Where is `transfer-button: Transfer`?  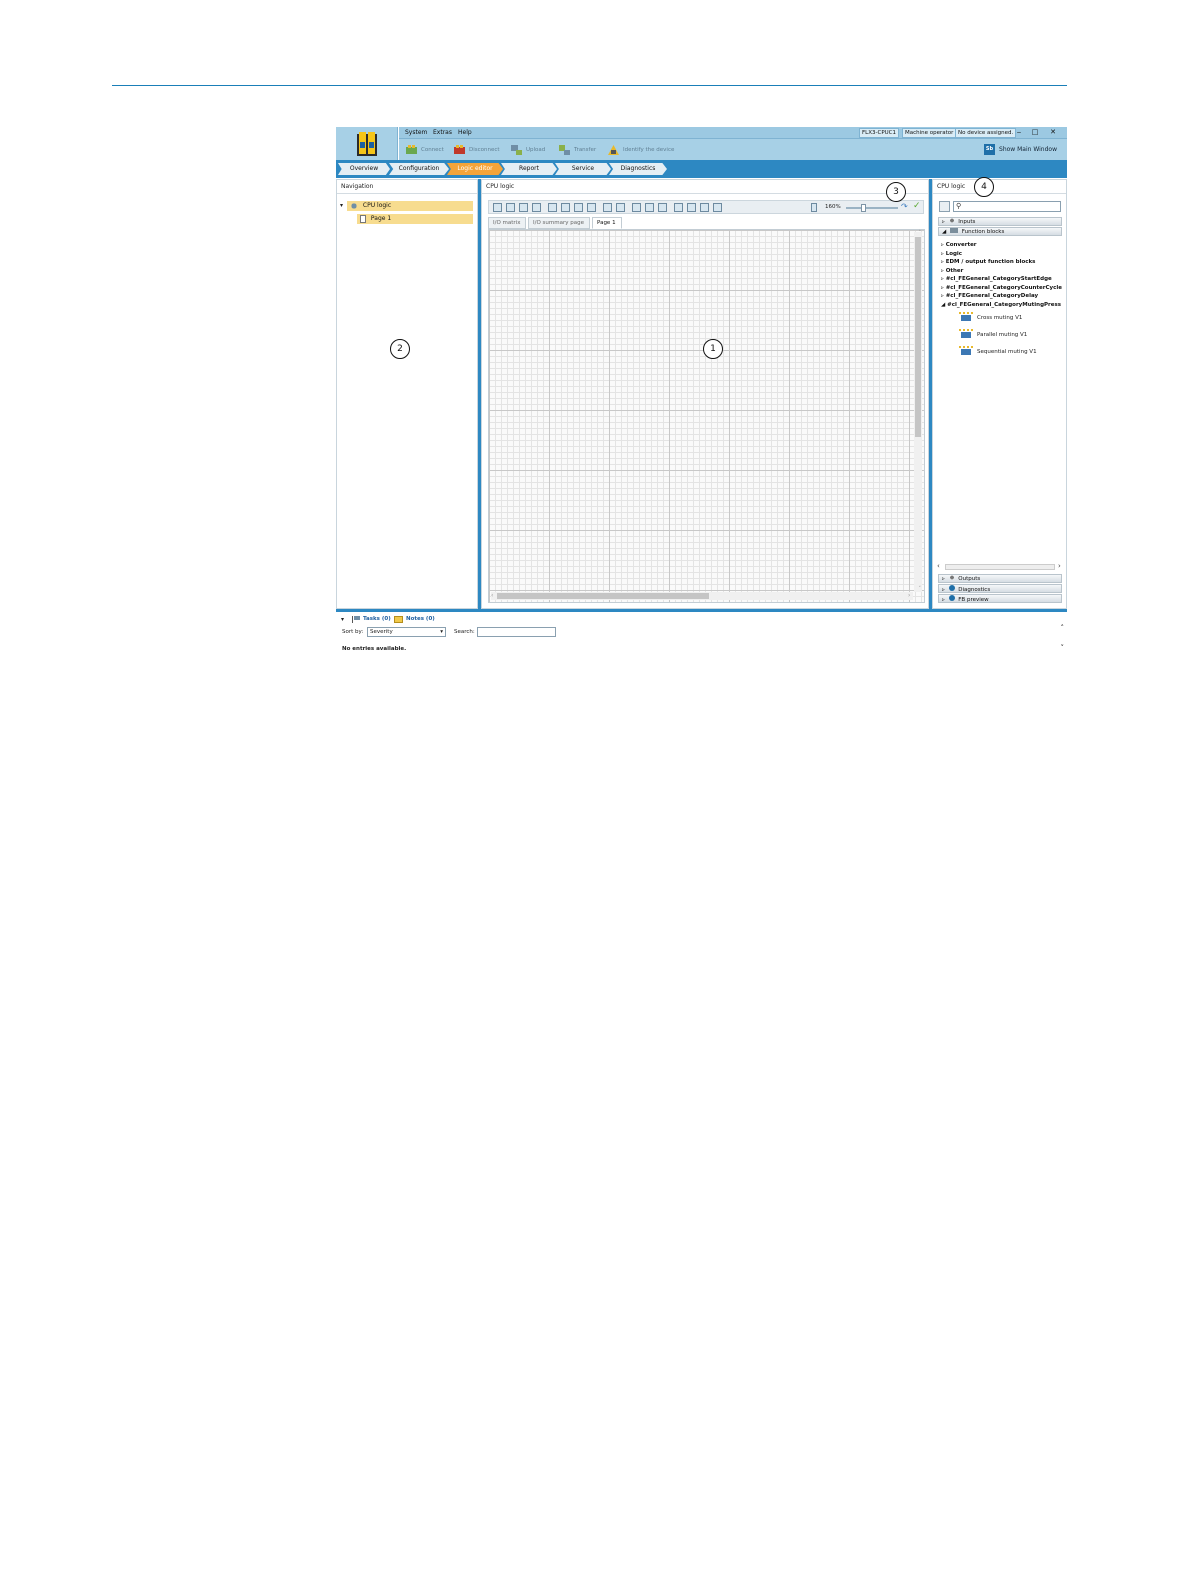
transfer-button: Transfer is located at coordinates (577, 149).